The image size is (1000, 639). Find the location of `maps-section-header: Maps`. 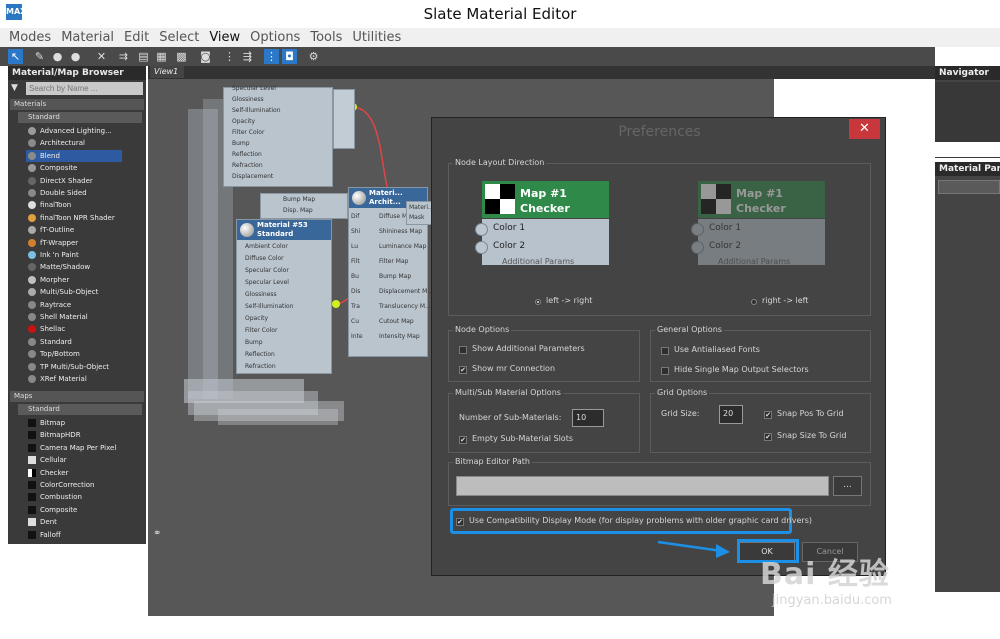

maps-section-header: Maps is located at coordinates (77, 396).